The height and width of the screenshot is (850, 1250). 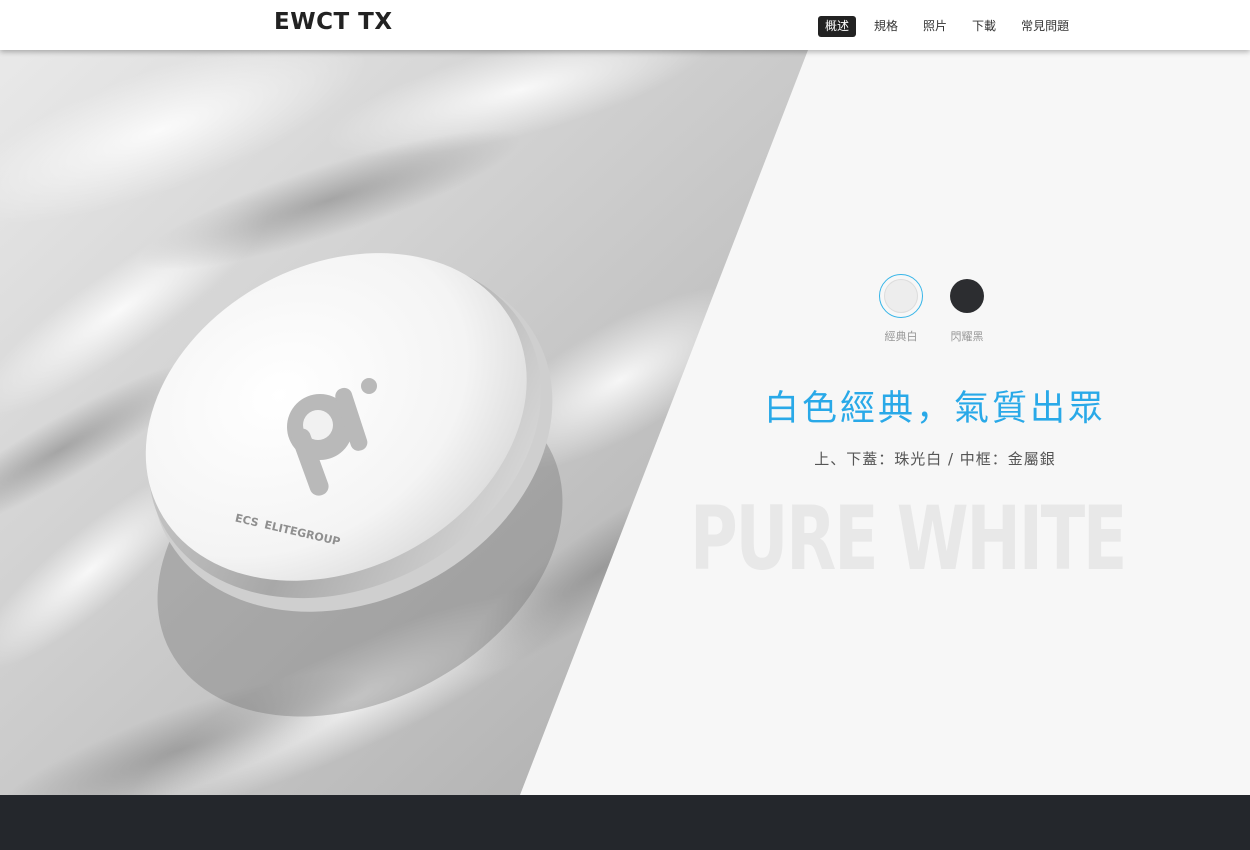 What do you see at coordinates (625, 822) in the screenshot?
I see `footer-bar` at bounding box center [625, 822].